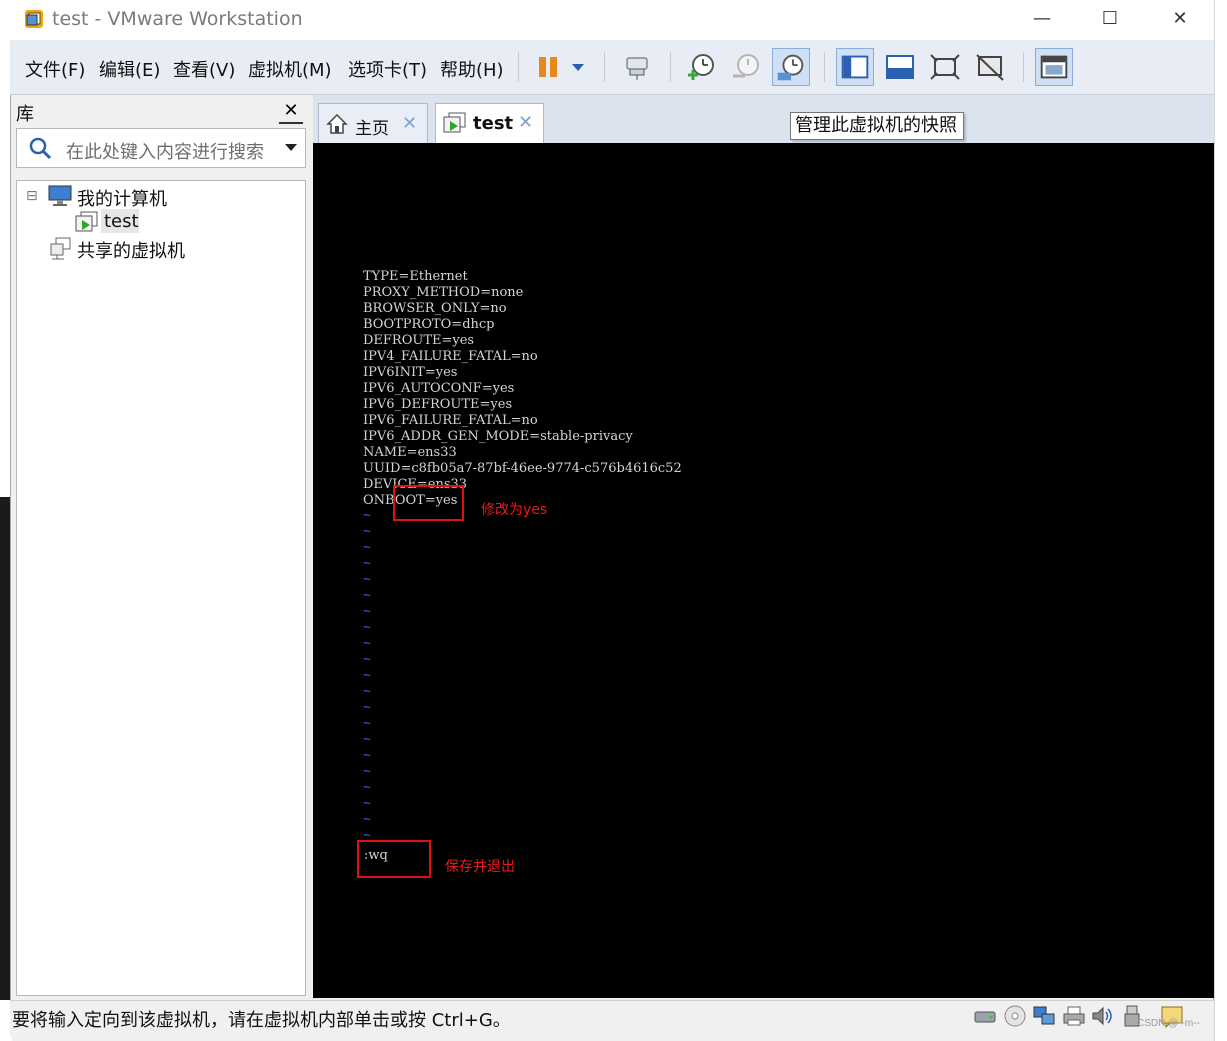  What do you see at coordinates (177, 19) in the screenshot?
I see `window-title: test - VMware Workstation` at bounding box center [177, 19].